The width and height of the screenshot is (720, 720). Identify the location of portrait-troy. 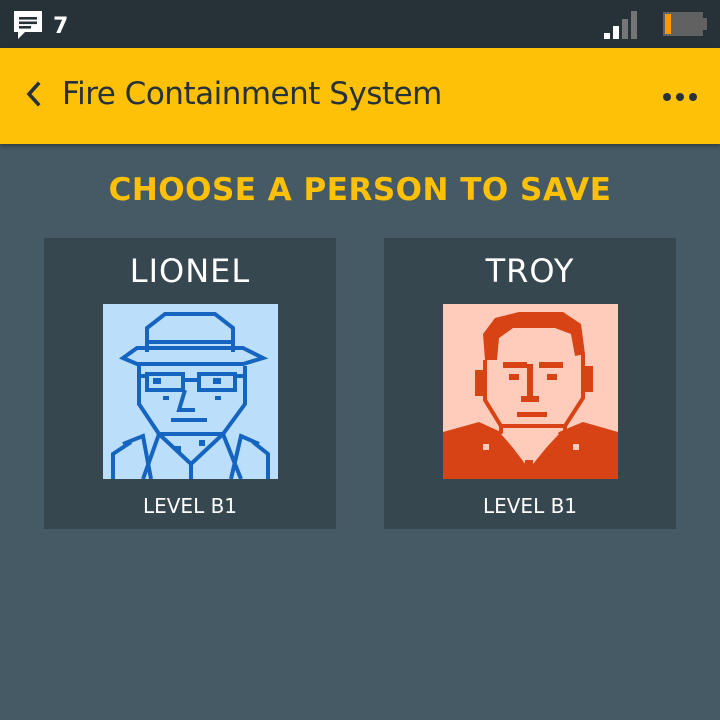
(530, 391).